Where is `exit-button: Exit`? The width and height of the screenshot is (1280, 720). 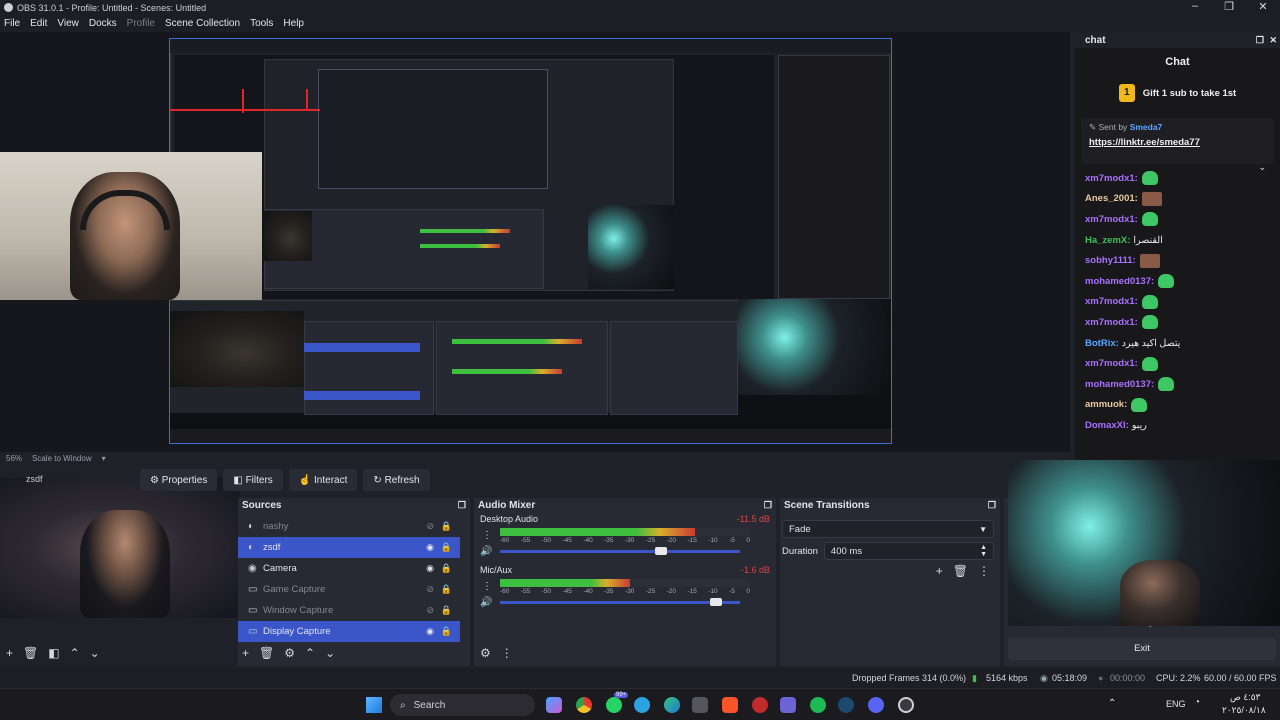 exit-button: Exit is located at coordinates (1142, 649).